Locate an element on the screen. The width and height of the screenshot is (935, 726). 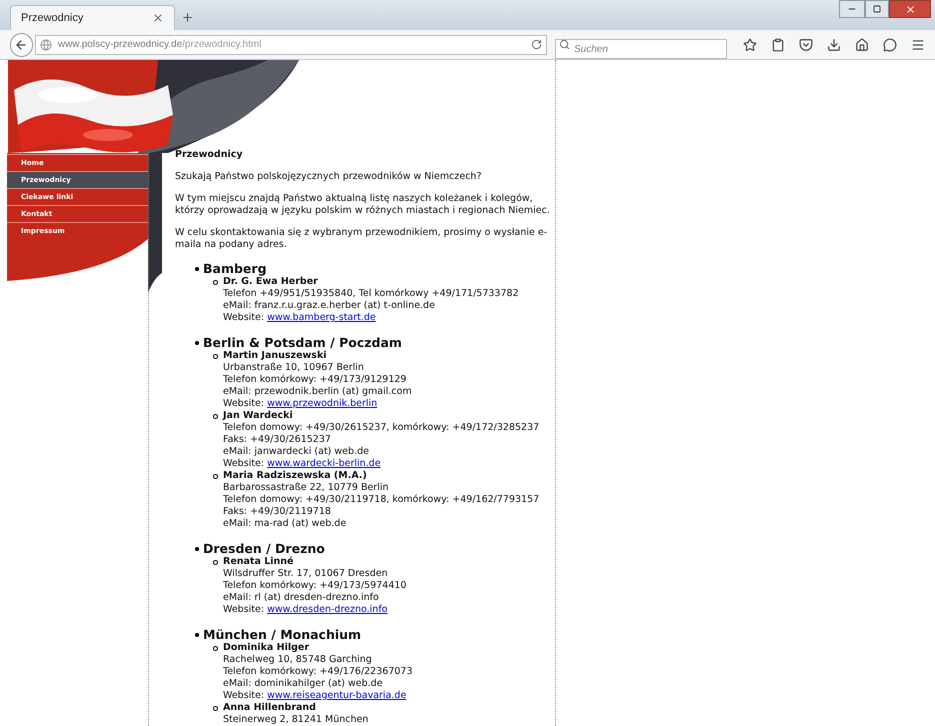
contact-line: Urbanstraße 10, 10967 Berlin is located at coordinates (294, 368).